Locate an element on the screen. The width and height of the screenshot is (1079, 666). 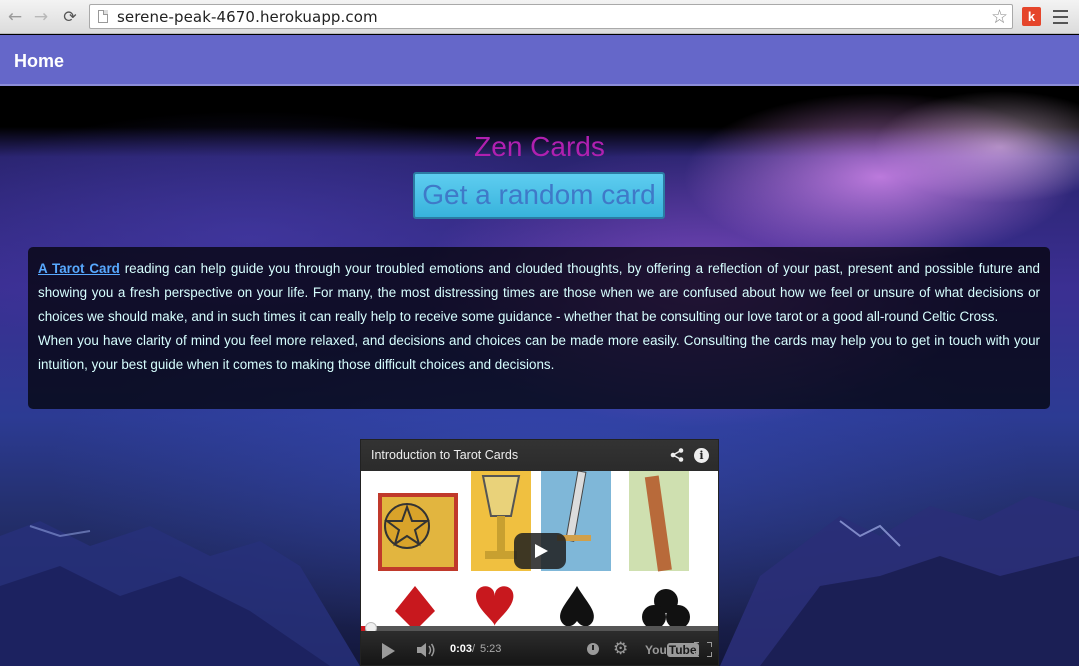
video-title-bar: Introduction to Tarot Cards i is located at coordinates (539, 455).